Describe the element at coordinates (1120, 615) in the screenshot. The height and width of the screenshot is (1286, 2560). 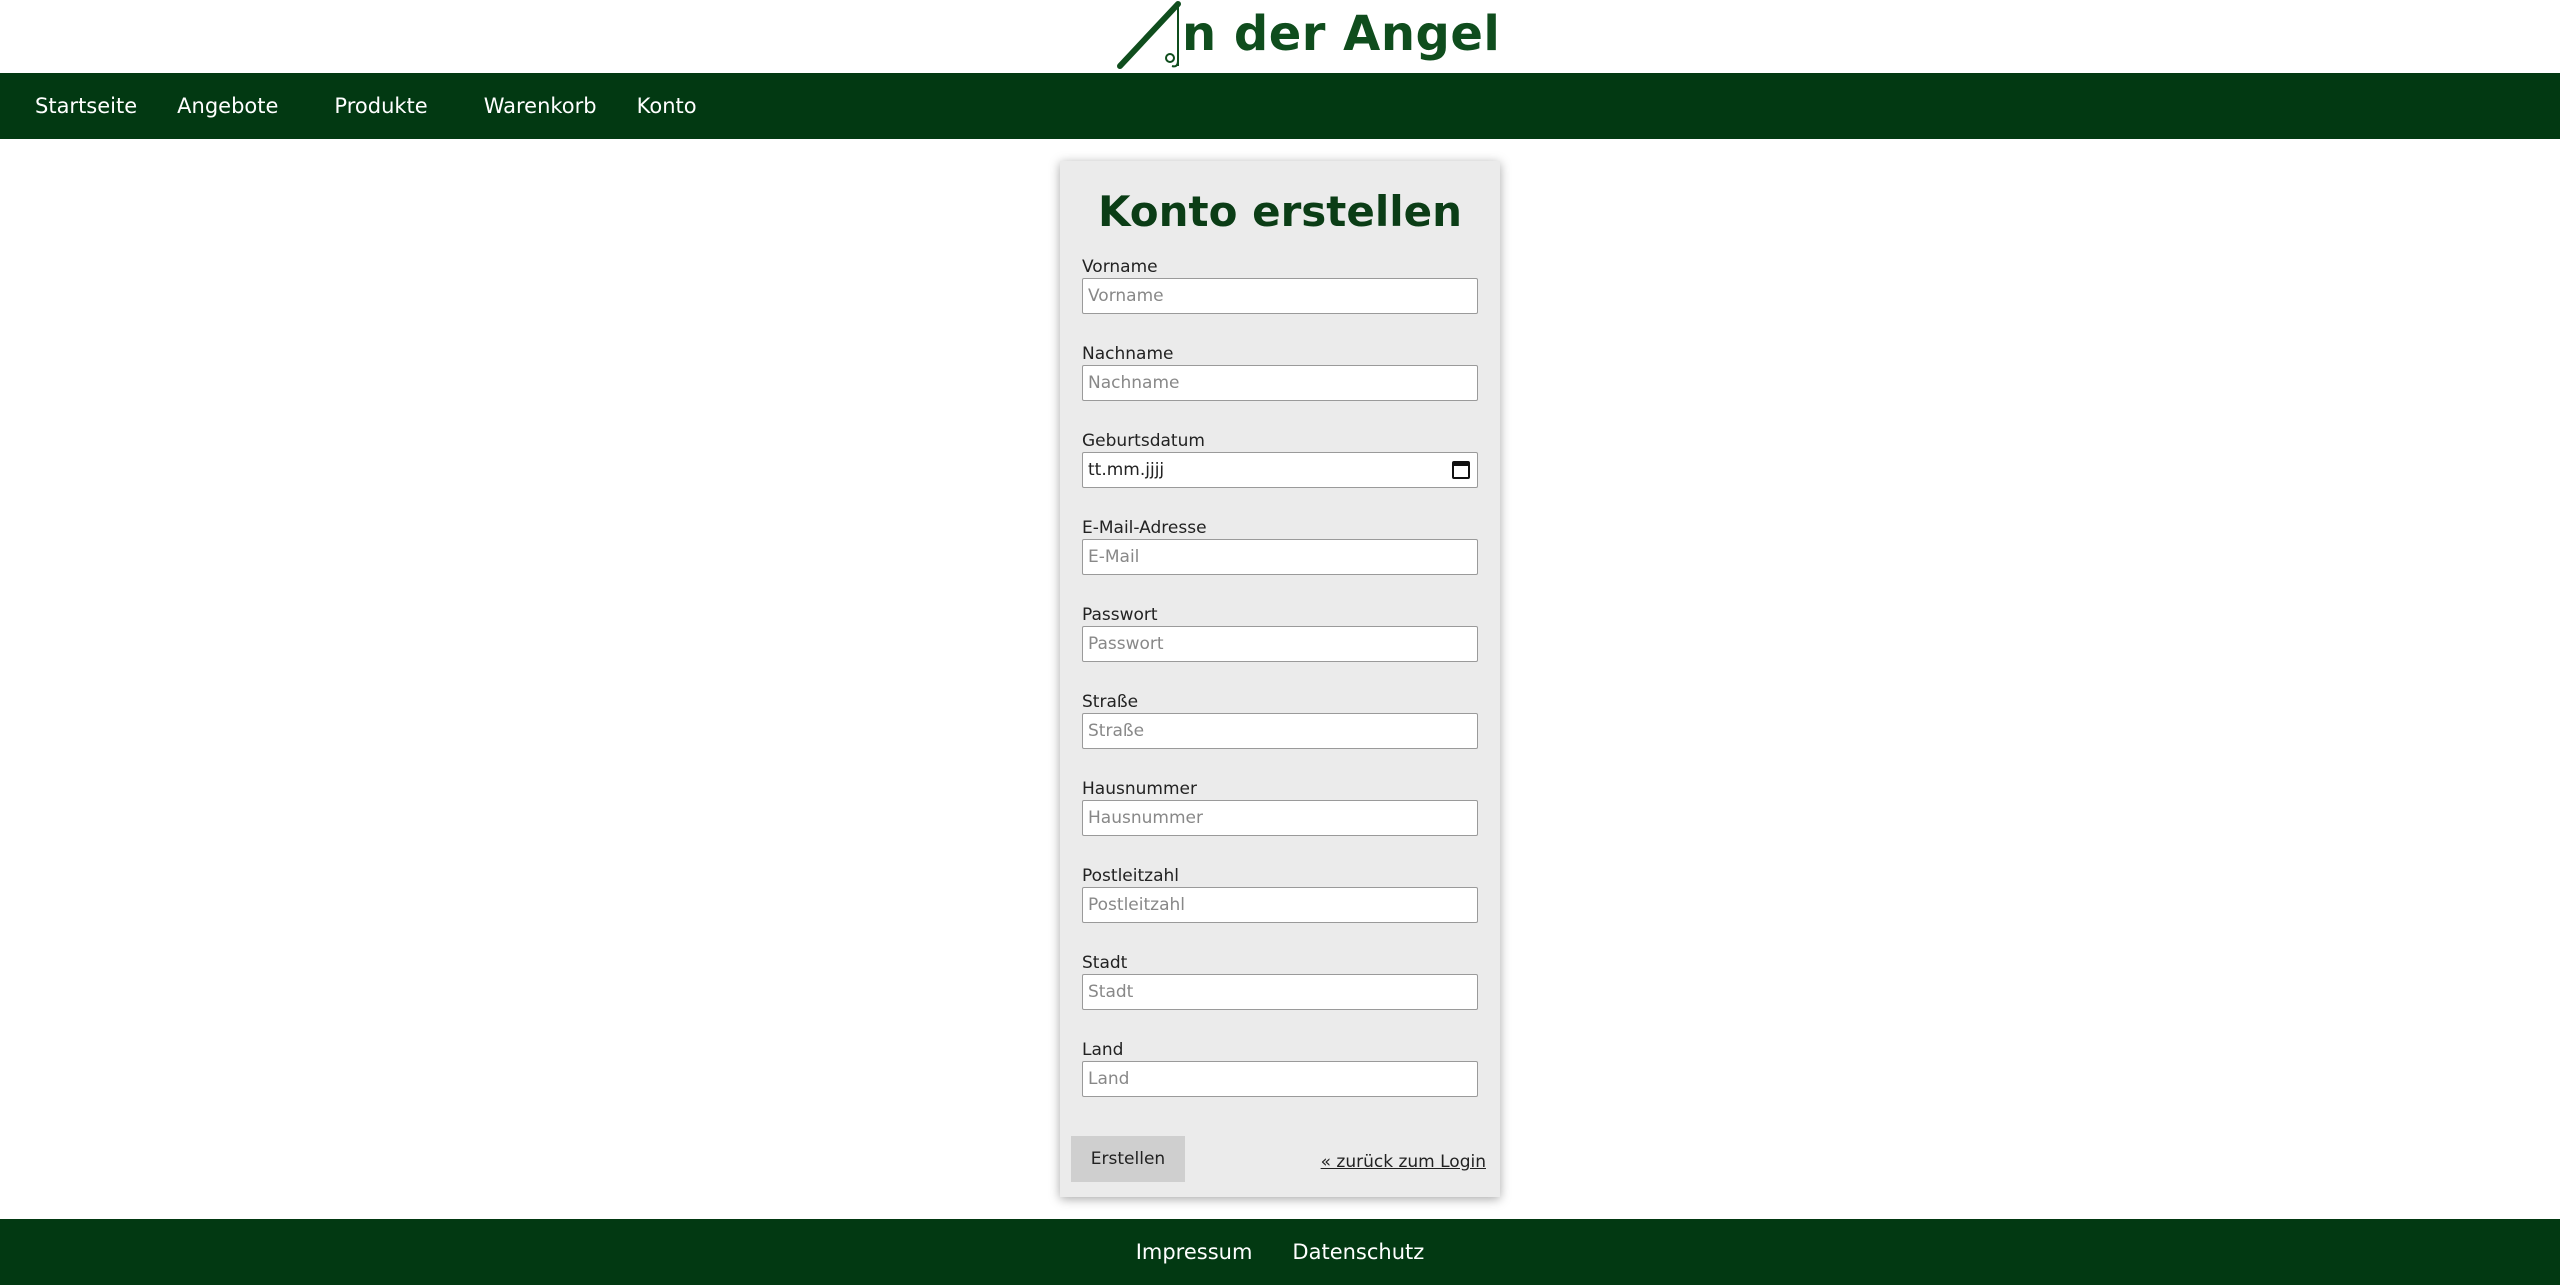
I see `field-label: Passwort` at that location.